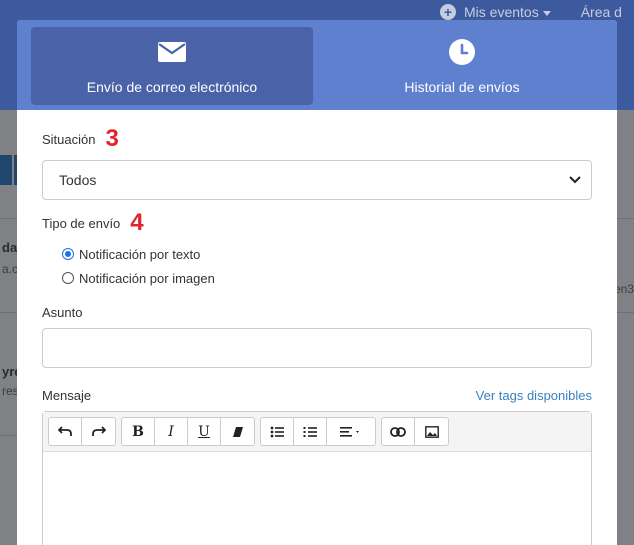 Image resolution: width=634 pixels, height=545 pixels. What do you see at coordinates (431, 432) in the screenshot?
I see `image-icon` at bounding box center [431, 432].